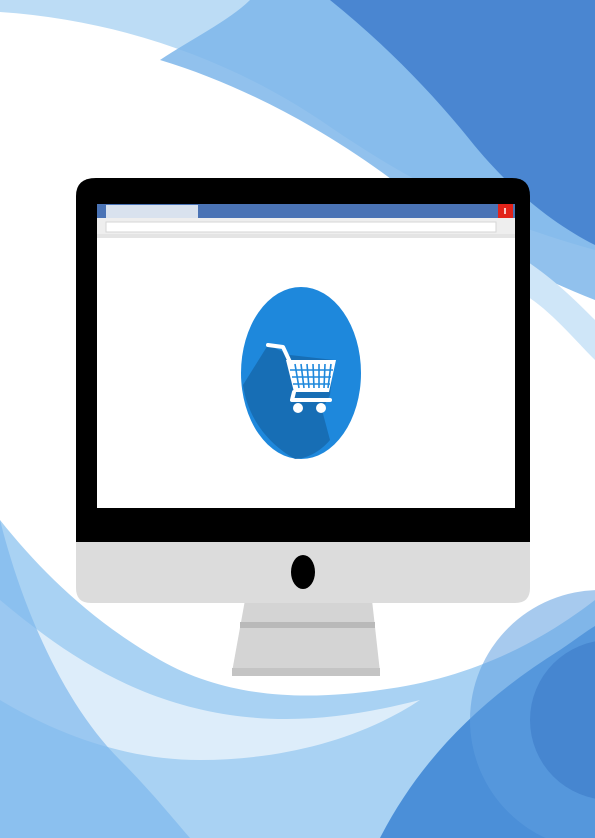 This screenshot has width=595, height=838. What do you see at coordinates (298, 408) in the screenshot?
I see `cart-wheel-left` at bounding box center [298, 408].